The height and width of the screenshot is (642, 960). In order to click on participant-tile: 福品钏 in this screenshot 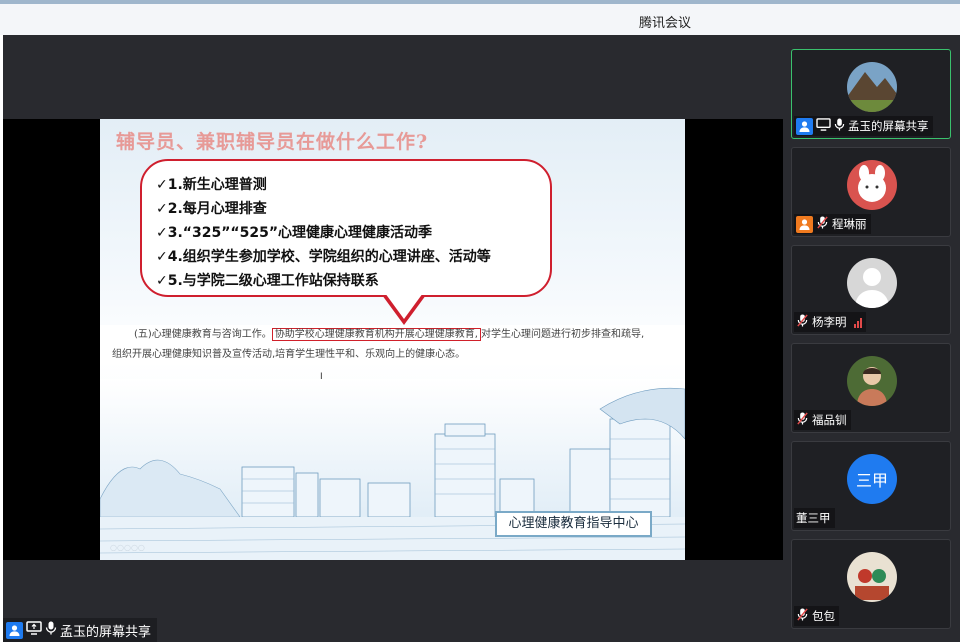, I will do `click(871, 388)`.